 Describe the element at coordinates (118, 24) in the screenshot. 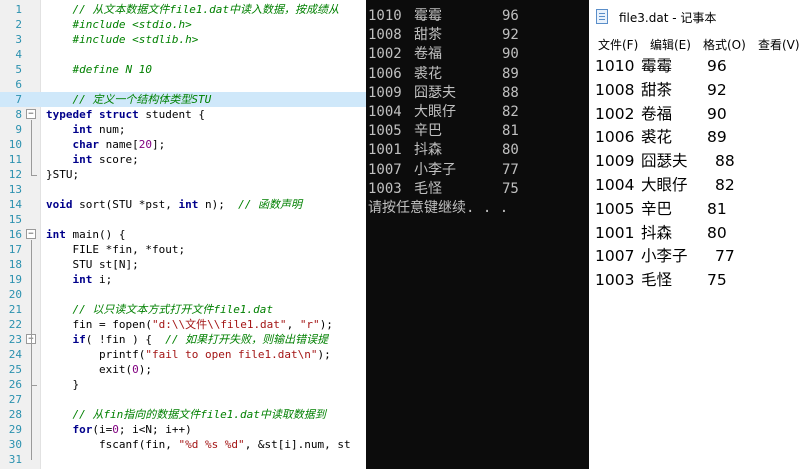

I see `code-text: #include <stdio.h>` at that location.